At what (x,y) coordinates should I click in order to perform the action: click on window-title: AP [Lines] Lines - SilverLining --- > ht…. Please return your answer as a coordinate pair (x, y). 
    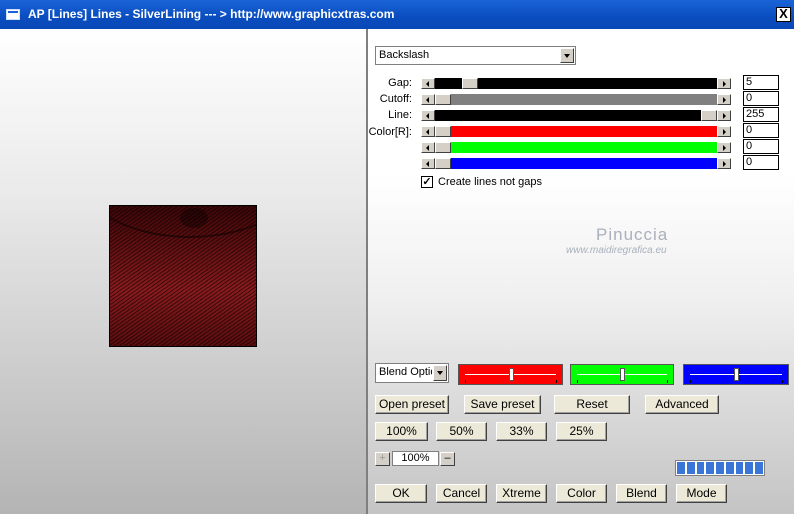
    Looking at the image, I should click on (211, 14).